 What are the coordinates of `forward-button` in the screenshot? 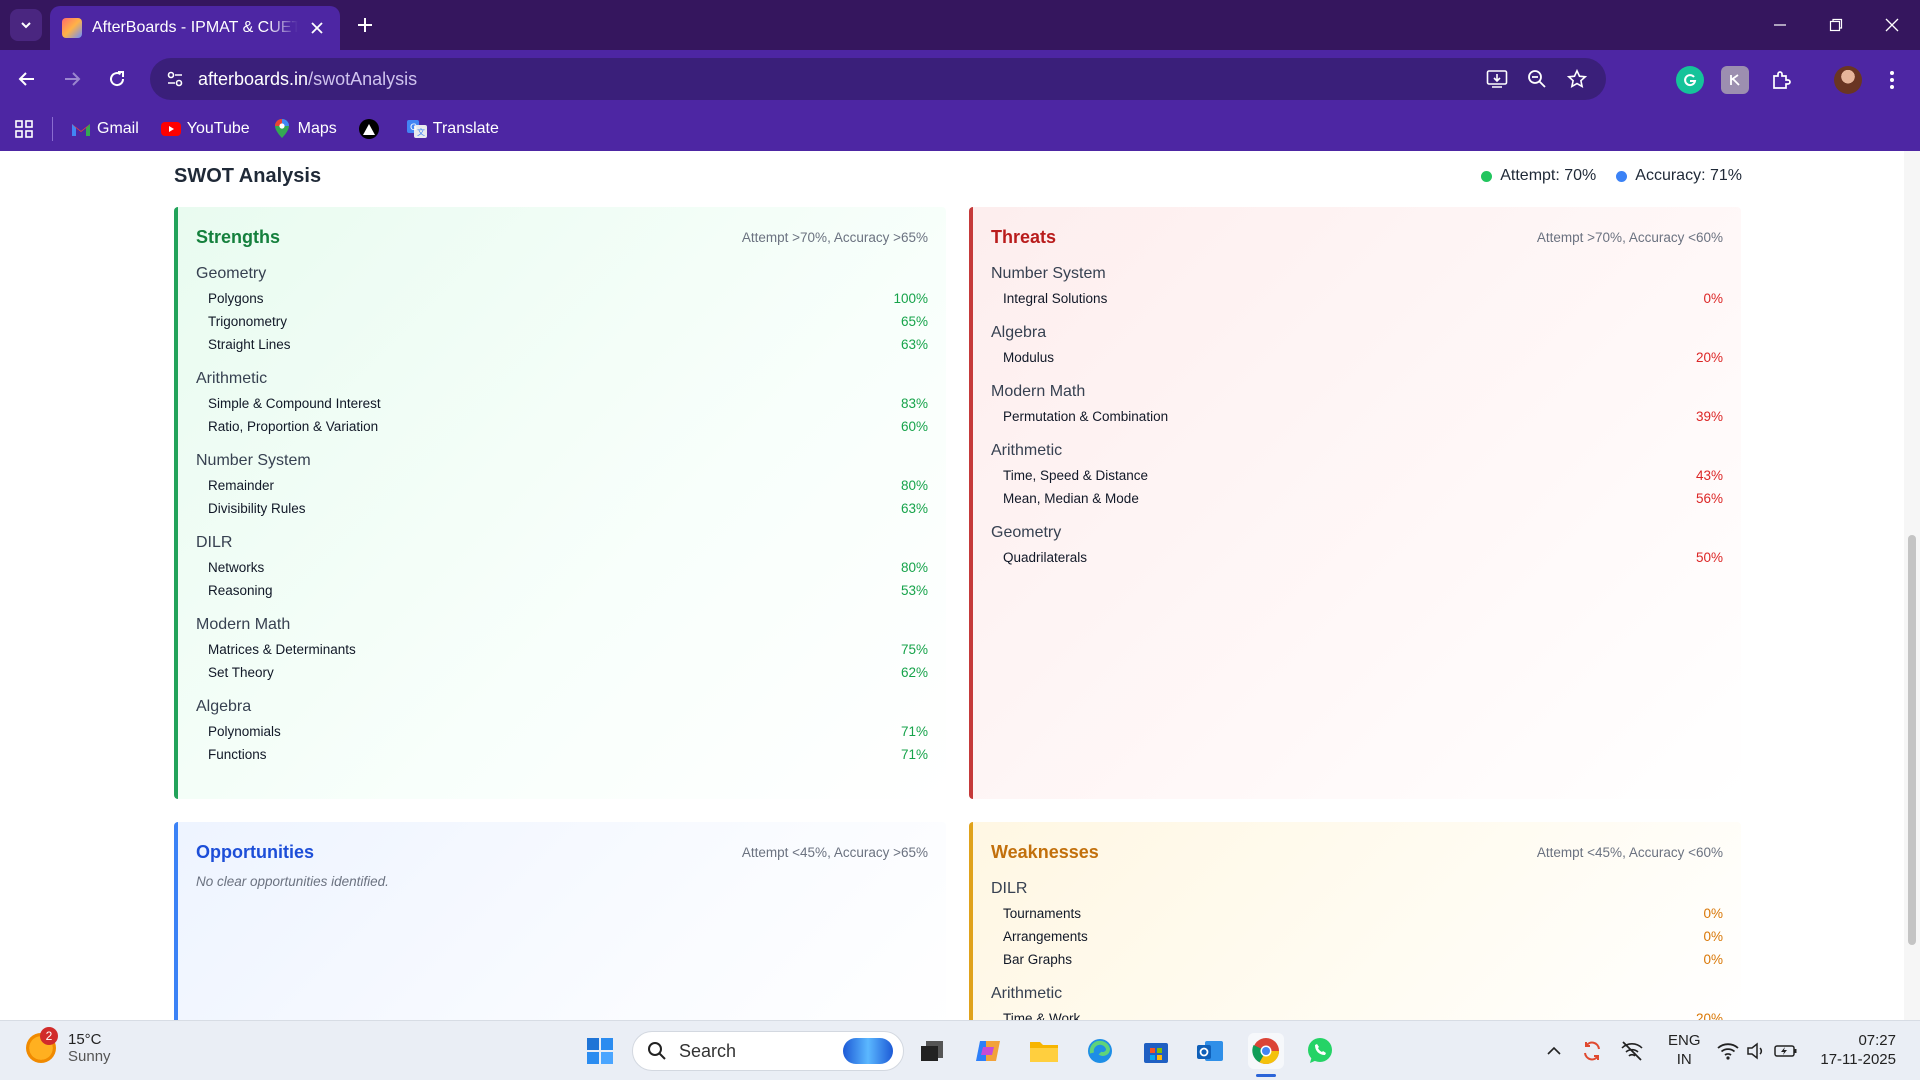 It's located at (72, 79).